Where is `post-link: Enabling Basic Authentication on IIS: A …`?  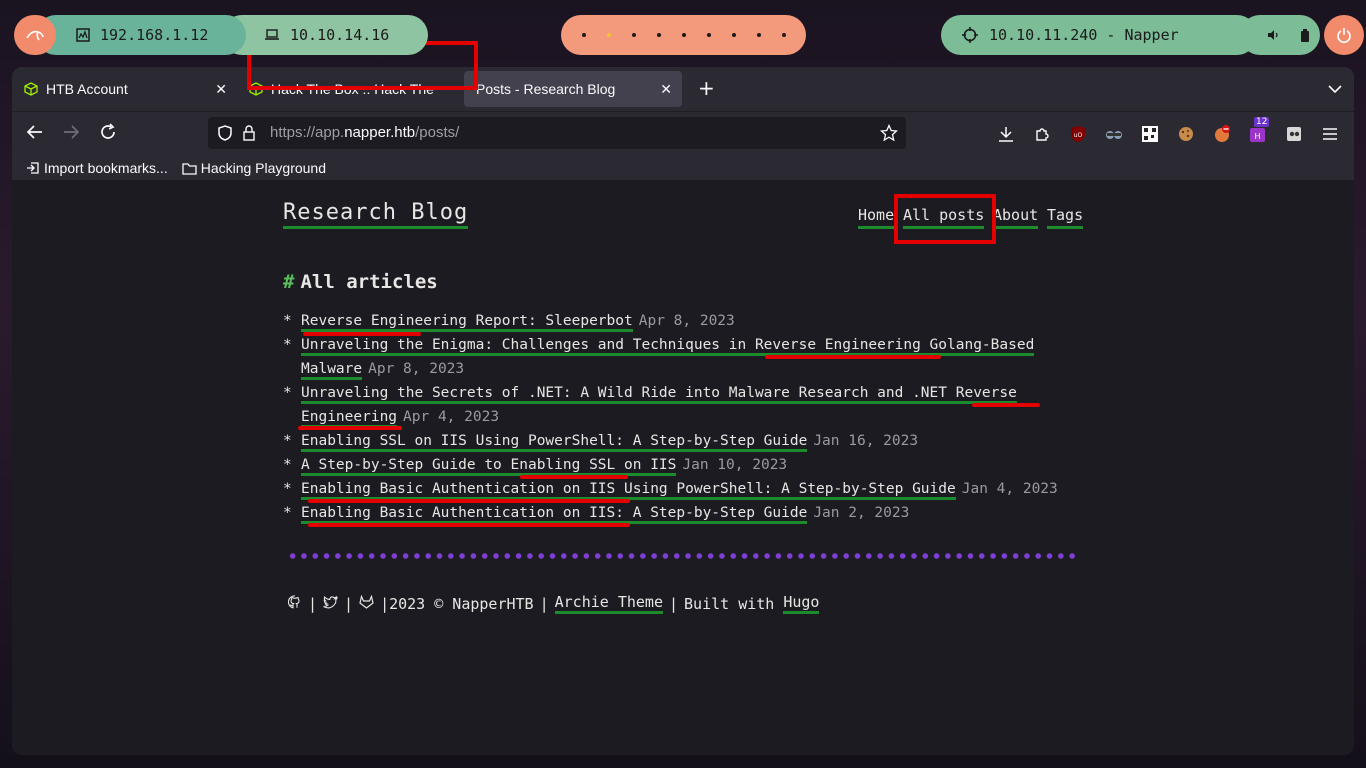
post-link: Enabling Basic Authentication on IIS: A … is located at coordinates (554, 514).